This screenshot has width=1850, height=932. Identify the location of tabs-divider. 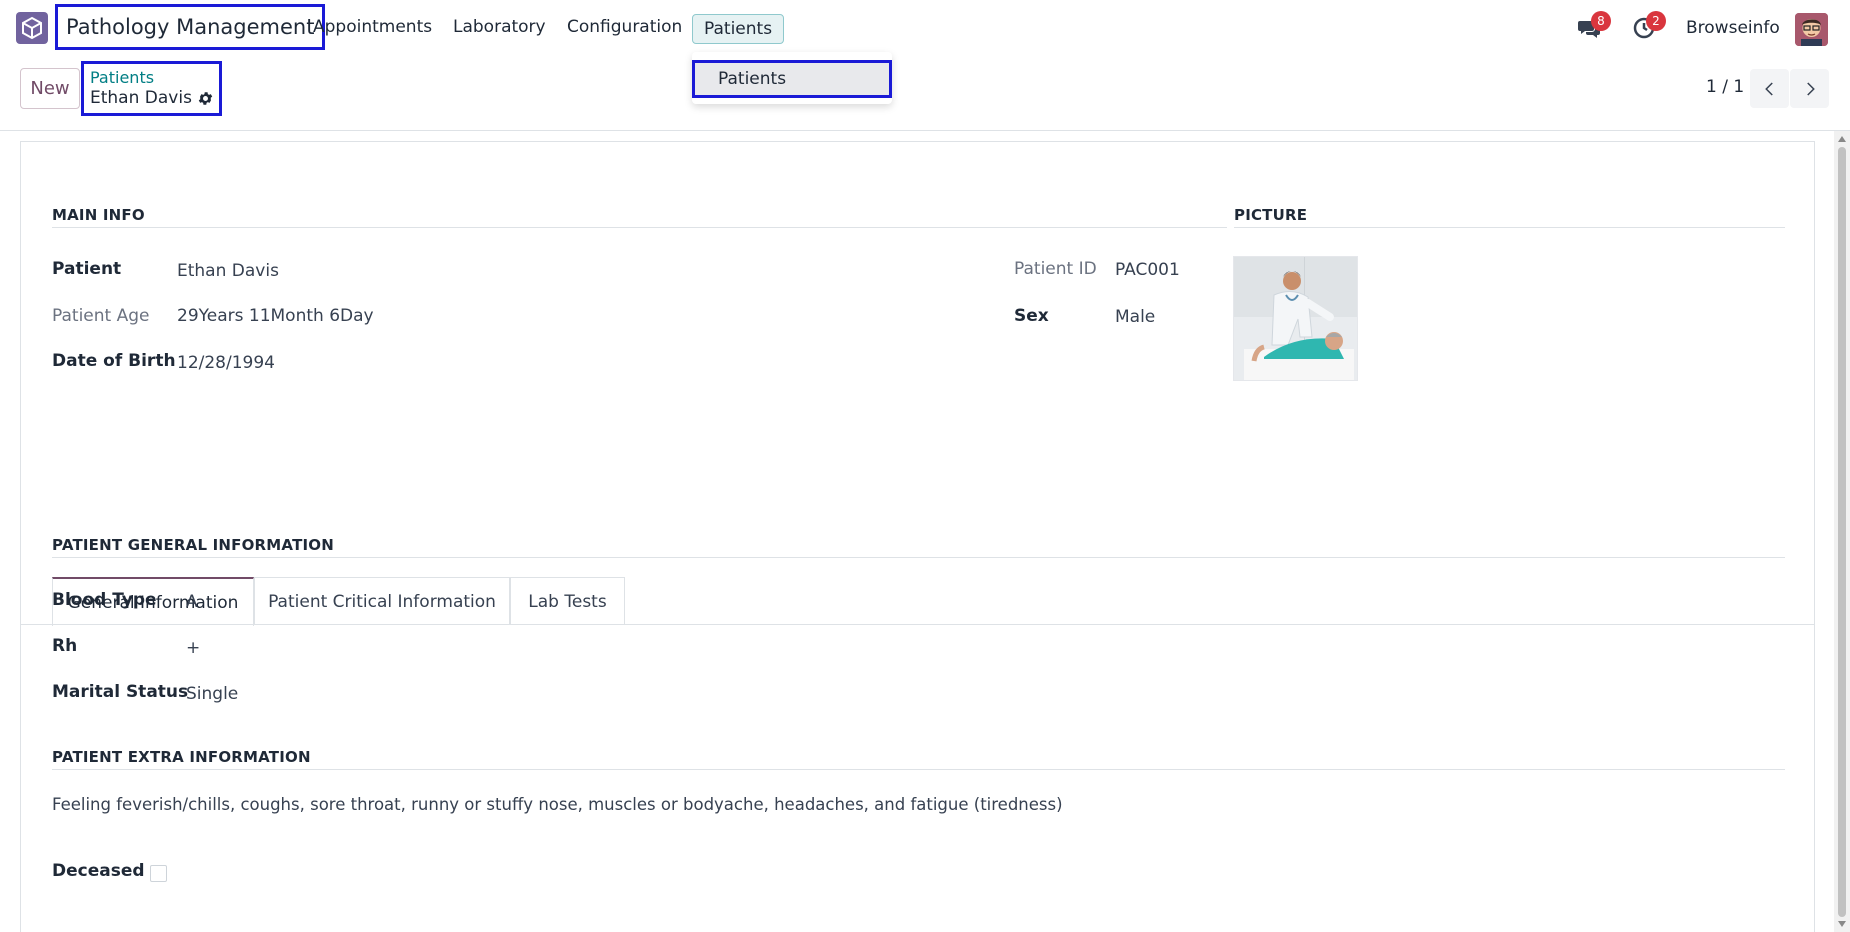
(918, 624).